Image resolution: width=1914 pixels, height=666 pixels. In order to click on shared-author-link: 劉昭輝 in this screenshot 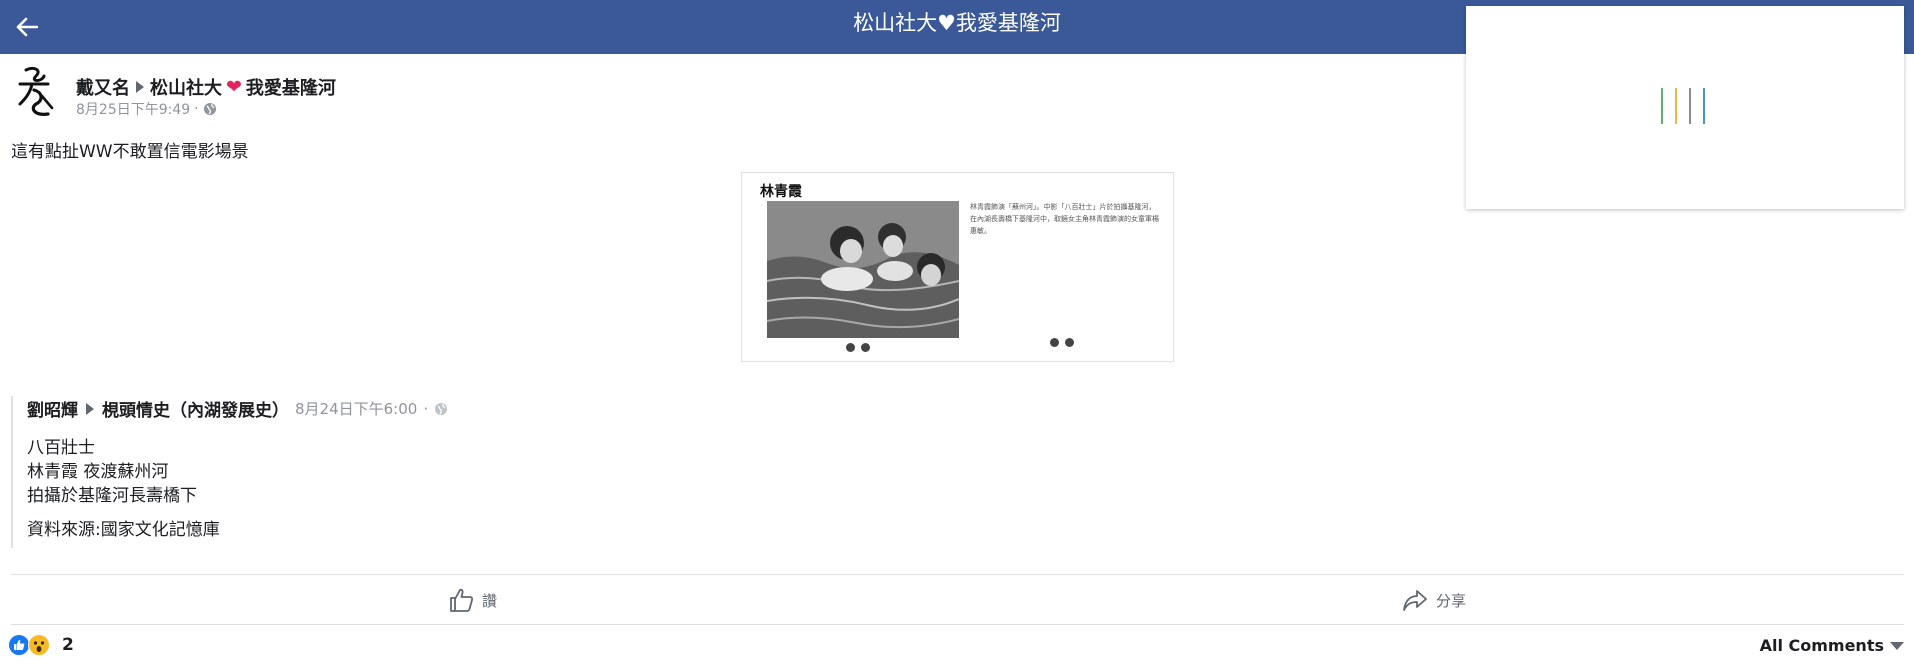, I will do `click(52, 408)`.